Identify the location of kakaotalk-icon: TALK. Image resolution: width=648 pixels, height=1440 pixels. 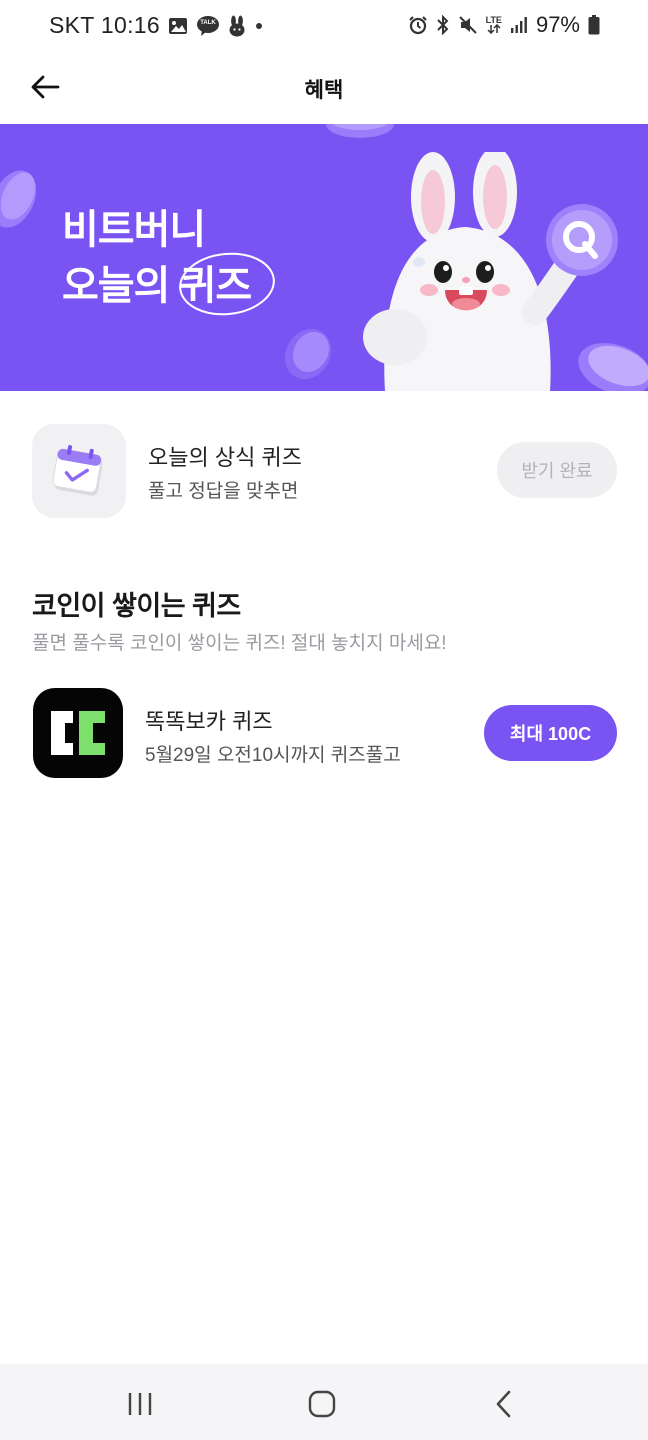
(208, 26).